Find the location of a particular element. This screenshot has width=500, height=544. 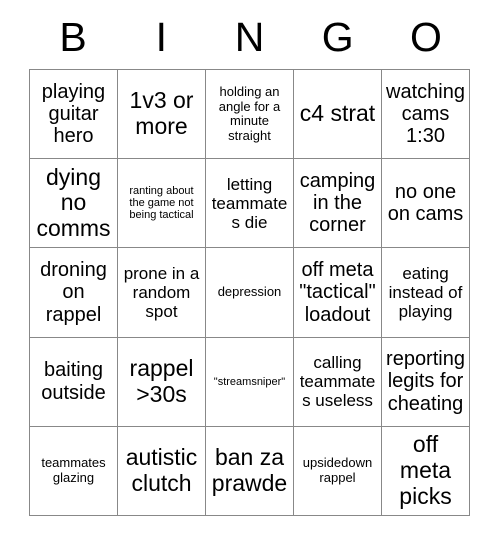

bingo-cell: off meta picks is located at coordinates (426, 471).